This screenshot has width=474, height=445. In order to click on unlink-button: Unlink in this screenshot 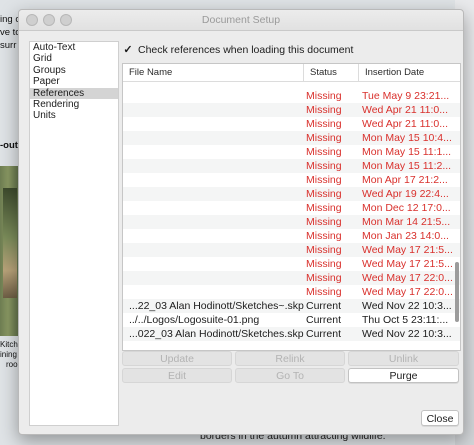, I will do `click(403, 358)`.